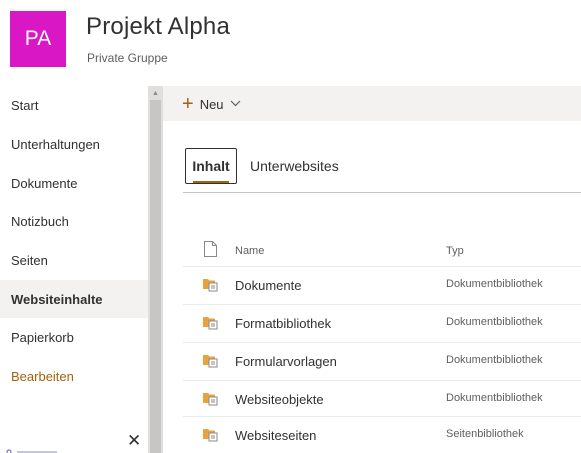 The image size is (581, 453). Describe the element at coordinates (455, 251) in the screenshot. I see `column-header-type: Typ` at that location.